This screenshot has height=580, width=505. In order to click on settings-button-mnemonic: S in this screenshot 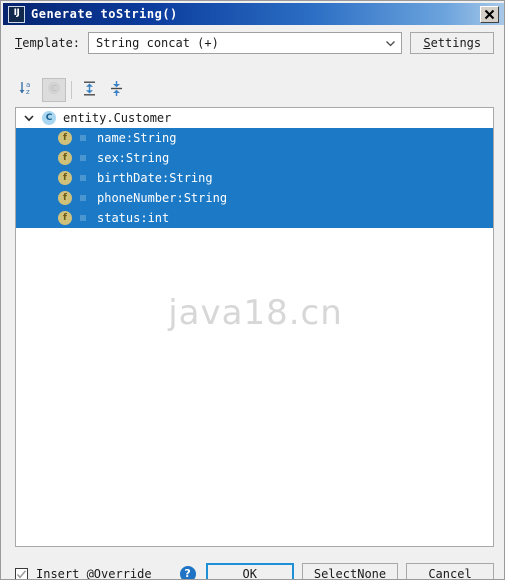, I will do `click(427, 43)`.